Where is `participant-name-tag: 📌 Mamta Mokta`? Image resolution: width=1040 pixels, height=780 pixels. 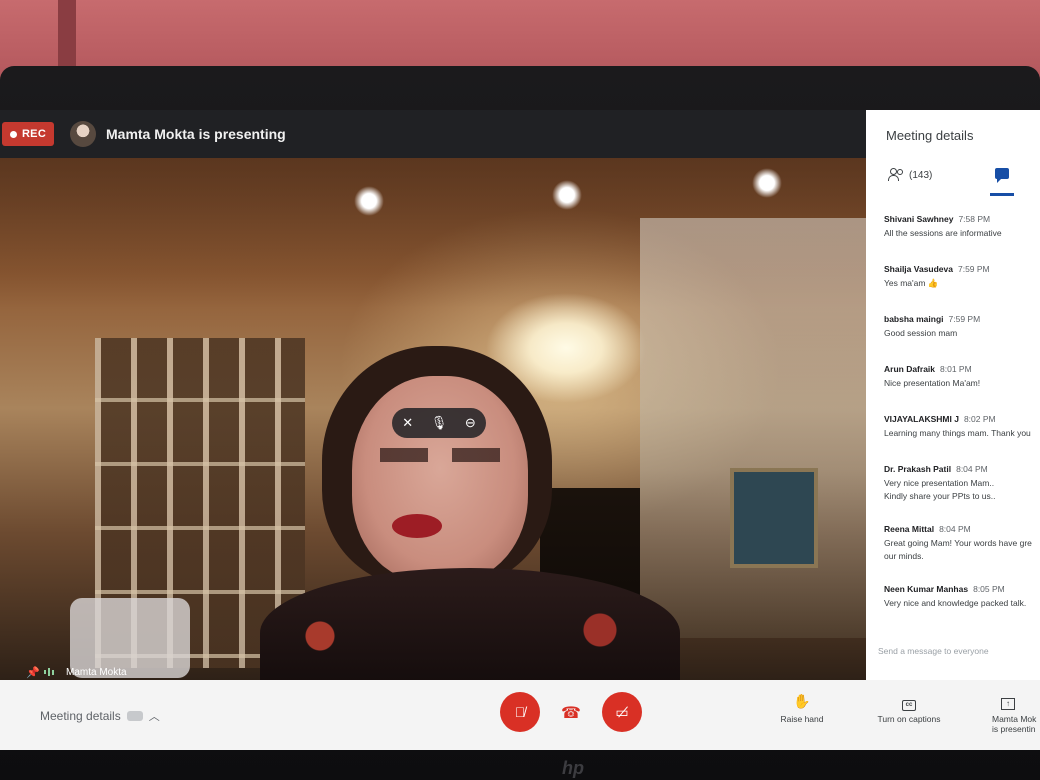 participant-name-tag: 📌 Mamta Mokta is located at coordinates (76, 671).